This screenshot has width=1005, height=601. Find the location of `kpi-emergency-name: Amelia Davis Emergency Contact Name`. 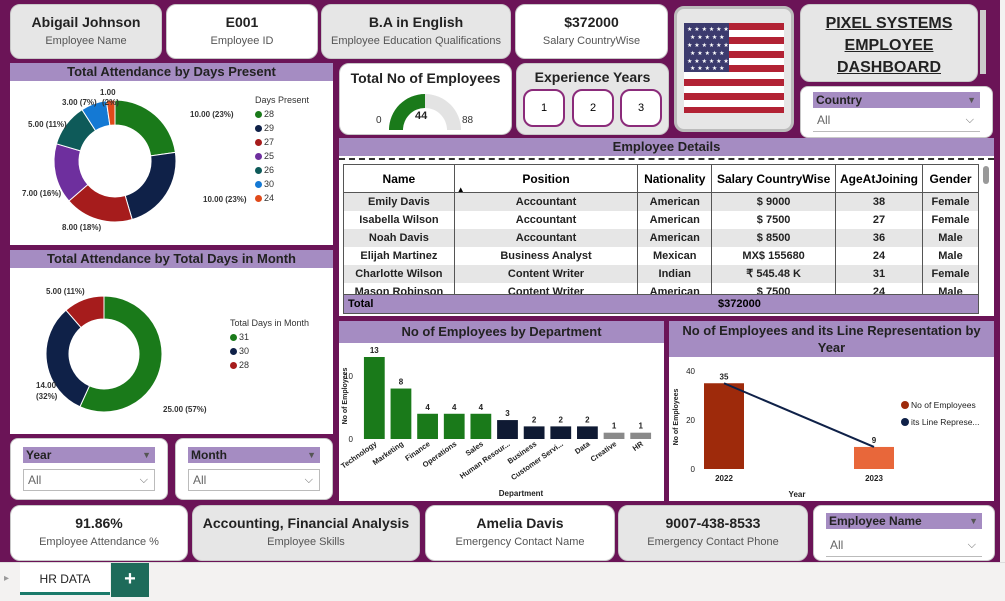

kpi-emergency-name: Amelia Davis Emergency Contact Name is located at coordinates (520, 533).